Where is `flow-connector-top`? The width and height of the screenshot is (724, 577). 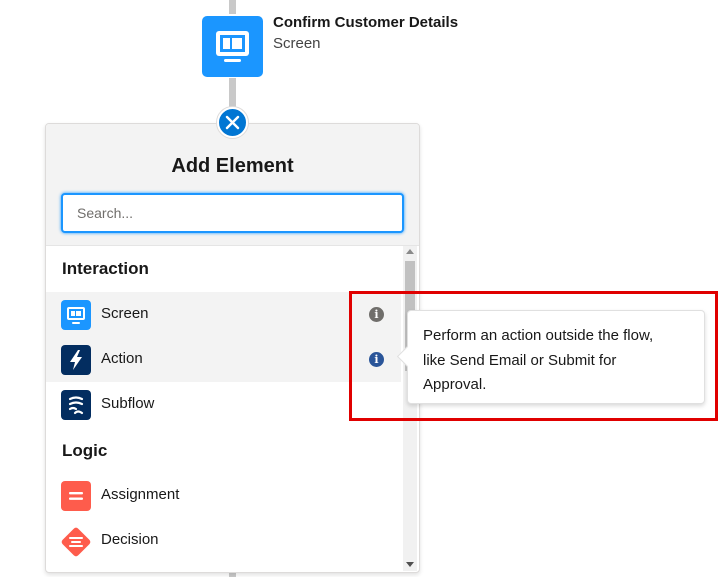
flow-connector-top is located at coordinates (232, 7).